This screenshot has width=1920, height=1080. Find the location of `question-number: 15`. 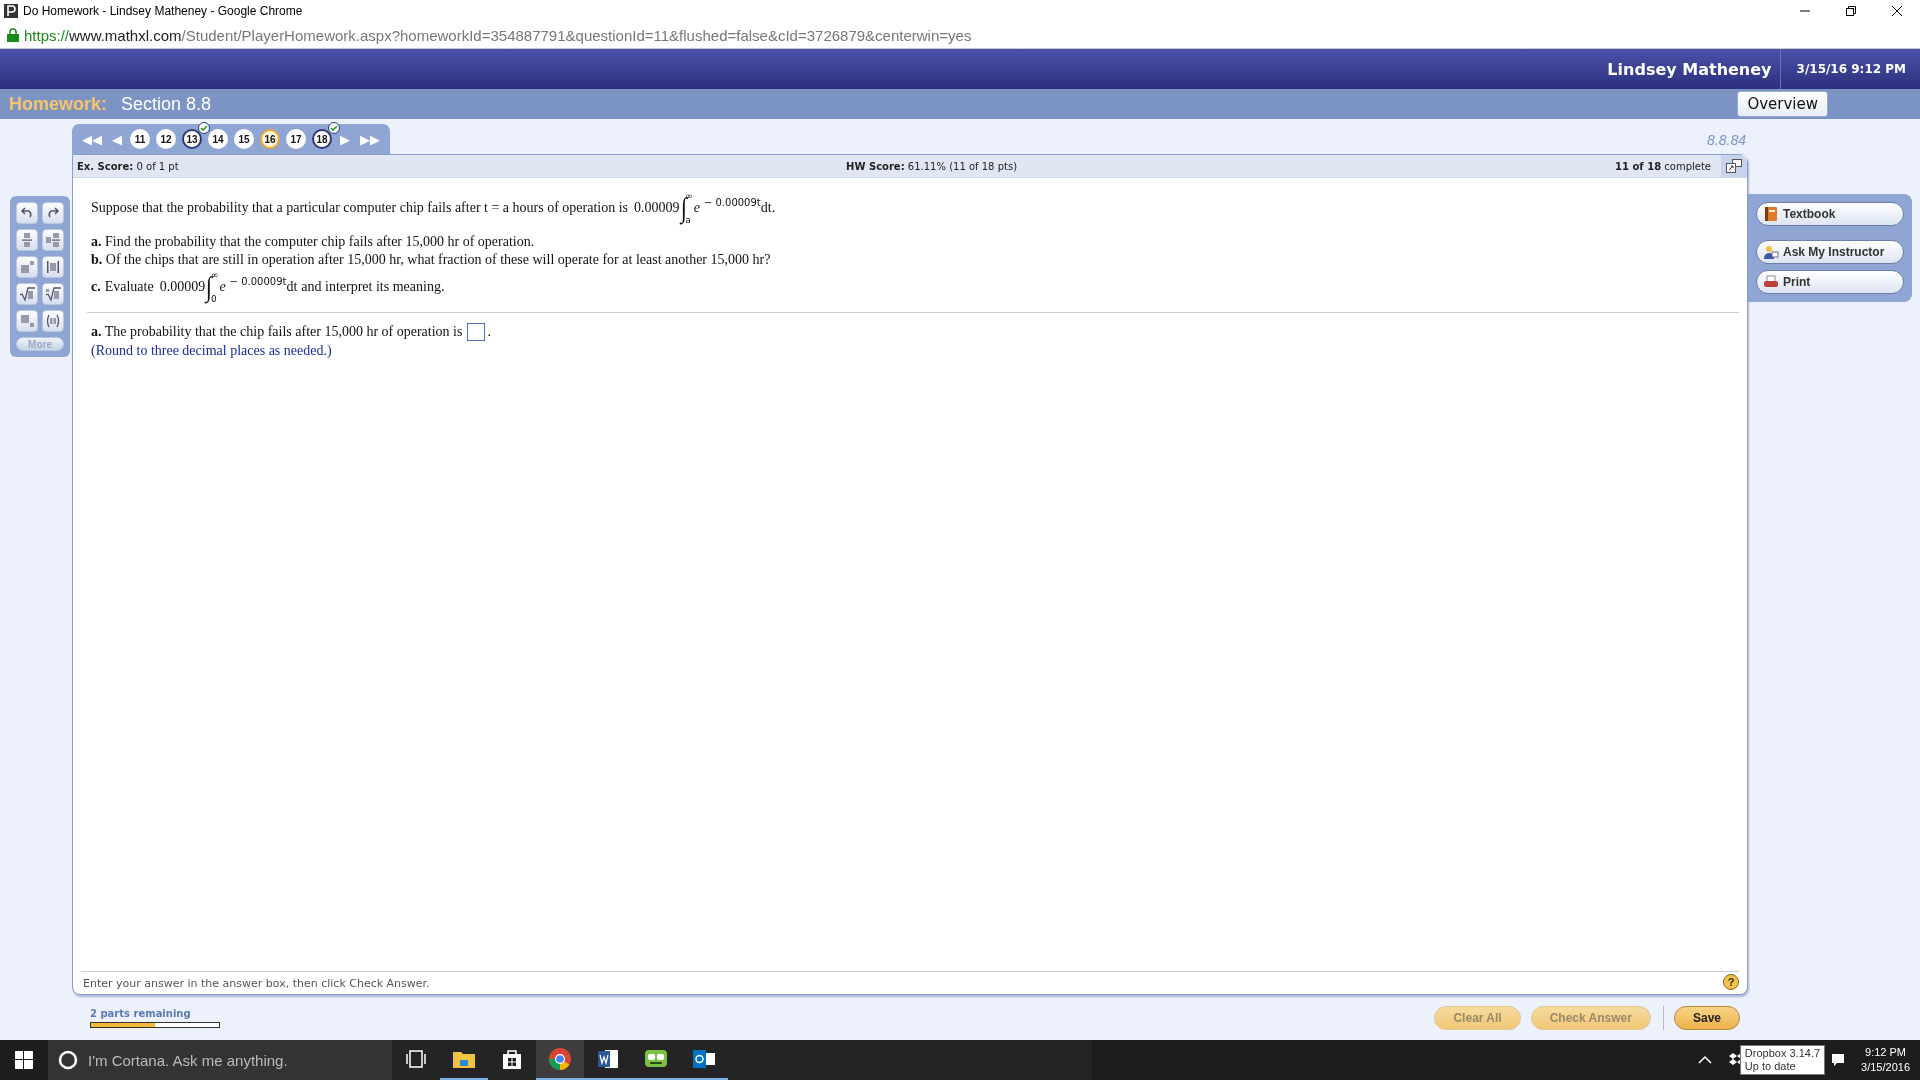

question-number: 15 is located at coordinates (244, 139).